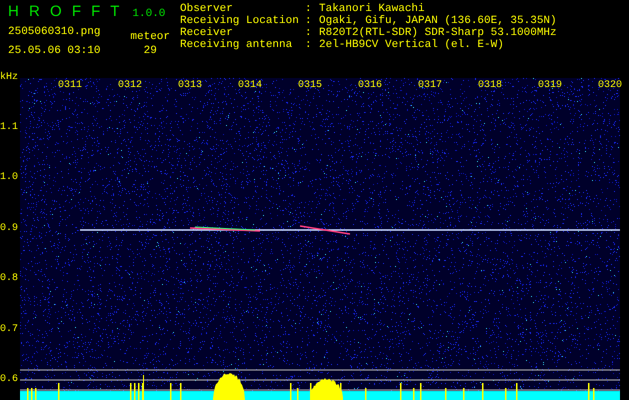  Describe the element at coordinates (610, 86) in the screenshot. I see `time-tick-label: 0320` at that location.